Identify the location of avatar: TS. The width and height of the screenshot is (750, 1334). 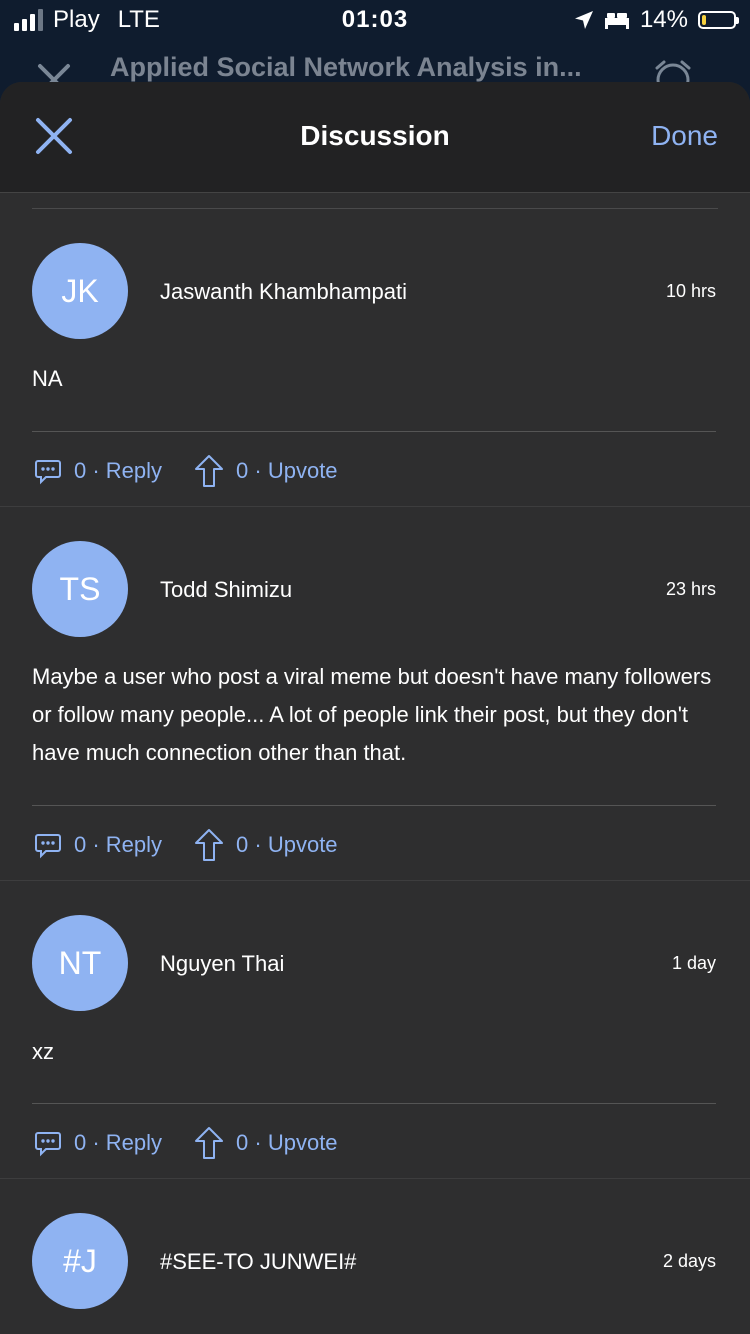
(80, 589).